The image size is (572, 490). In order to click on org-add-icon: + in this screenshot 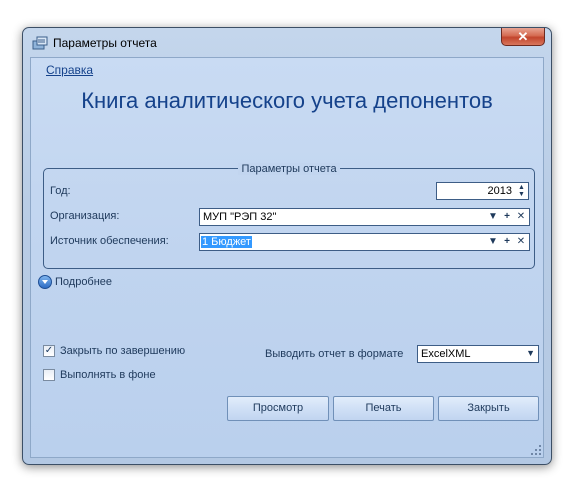, I will do `click(507, 217)`.